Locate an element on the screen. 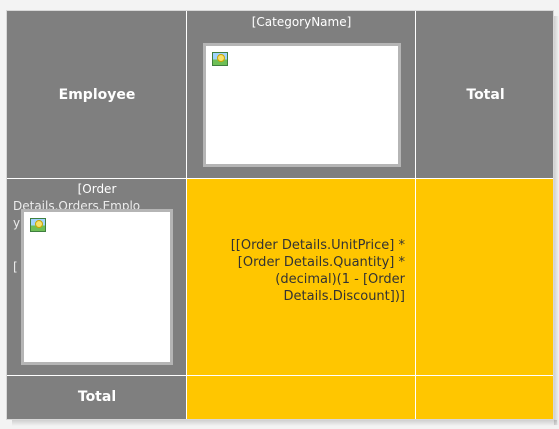 This screenshot has height=429, width=559. row-employee-cell: [Order Details.Orders.Emplo y [ is located at coordinates (97, 277).